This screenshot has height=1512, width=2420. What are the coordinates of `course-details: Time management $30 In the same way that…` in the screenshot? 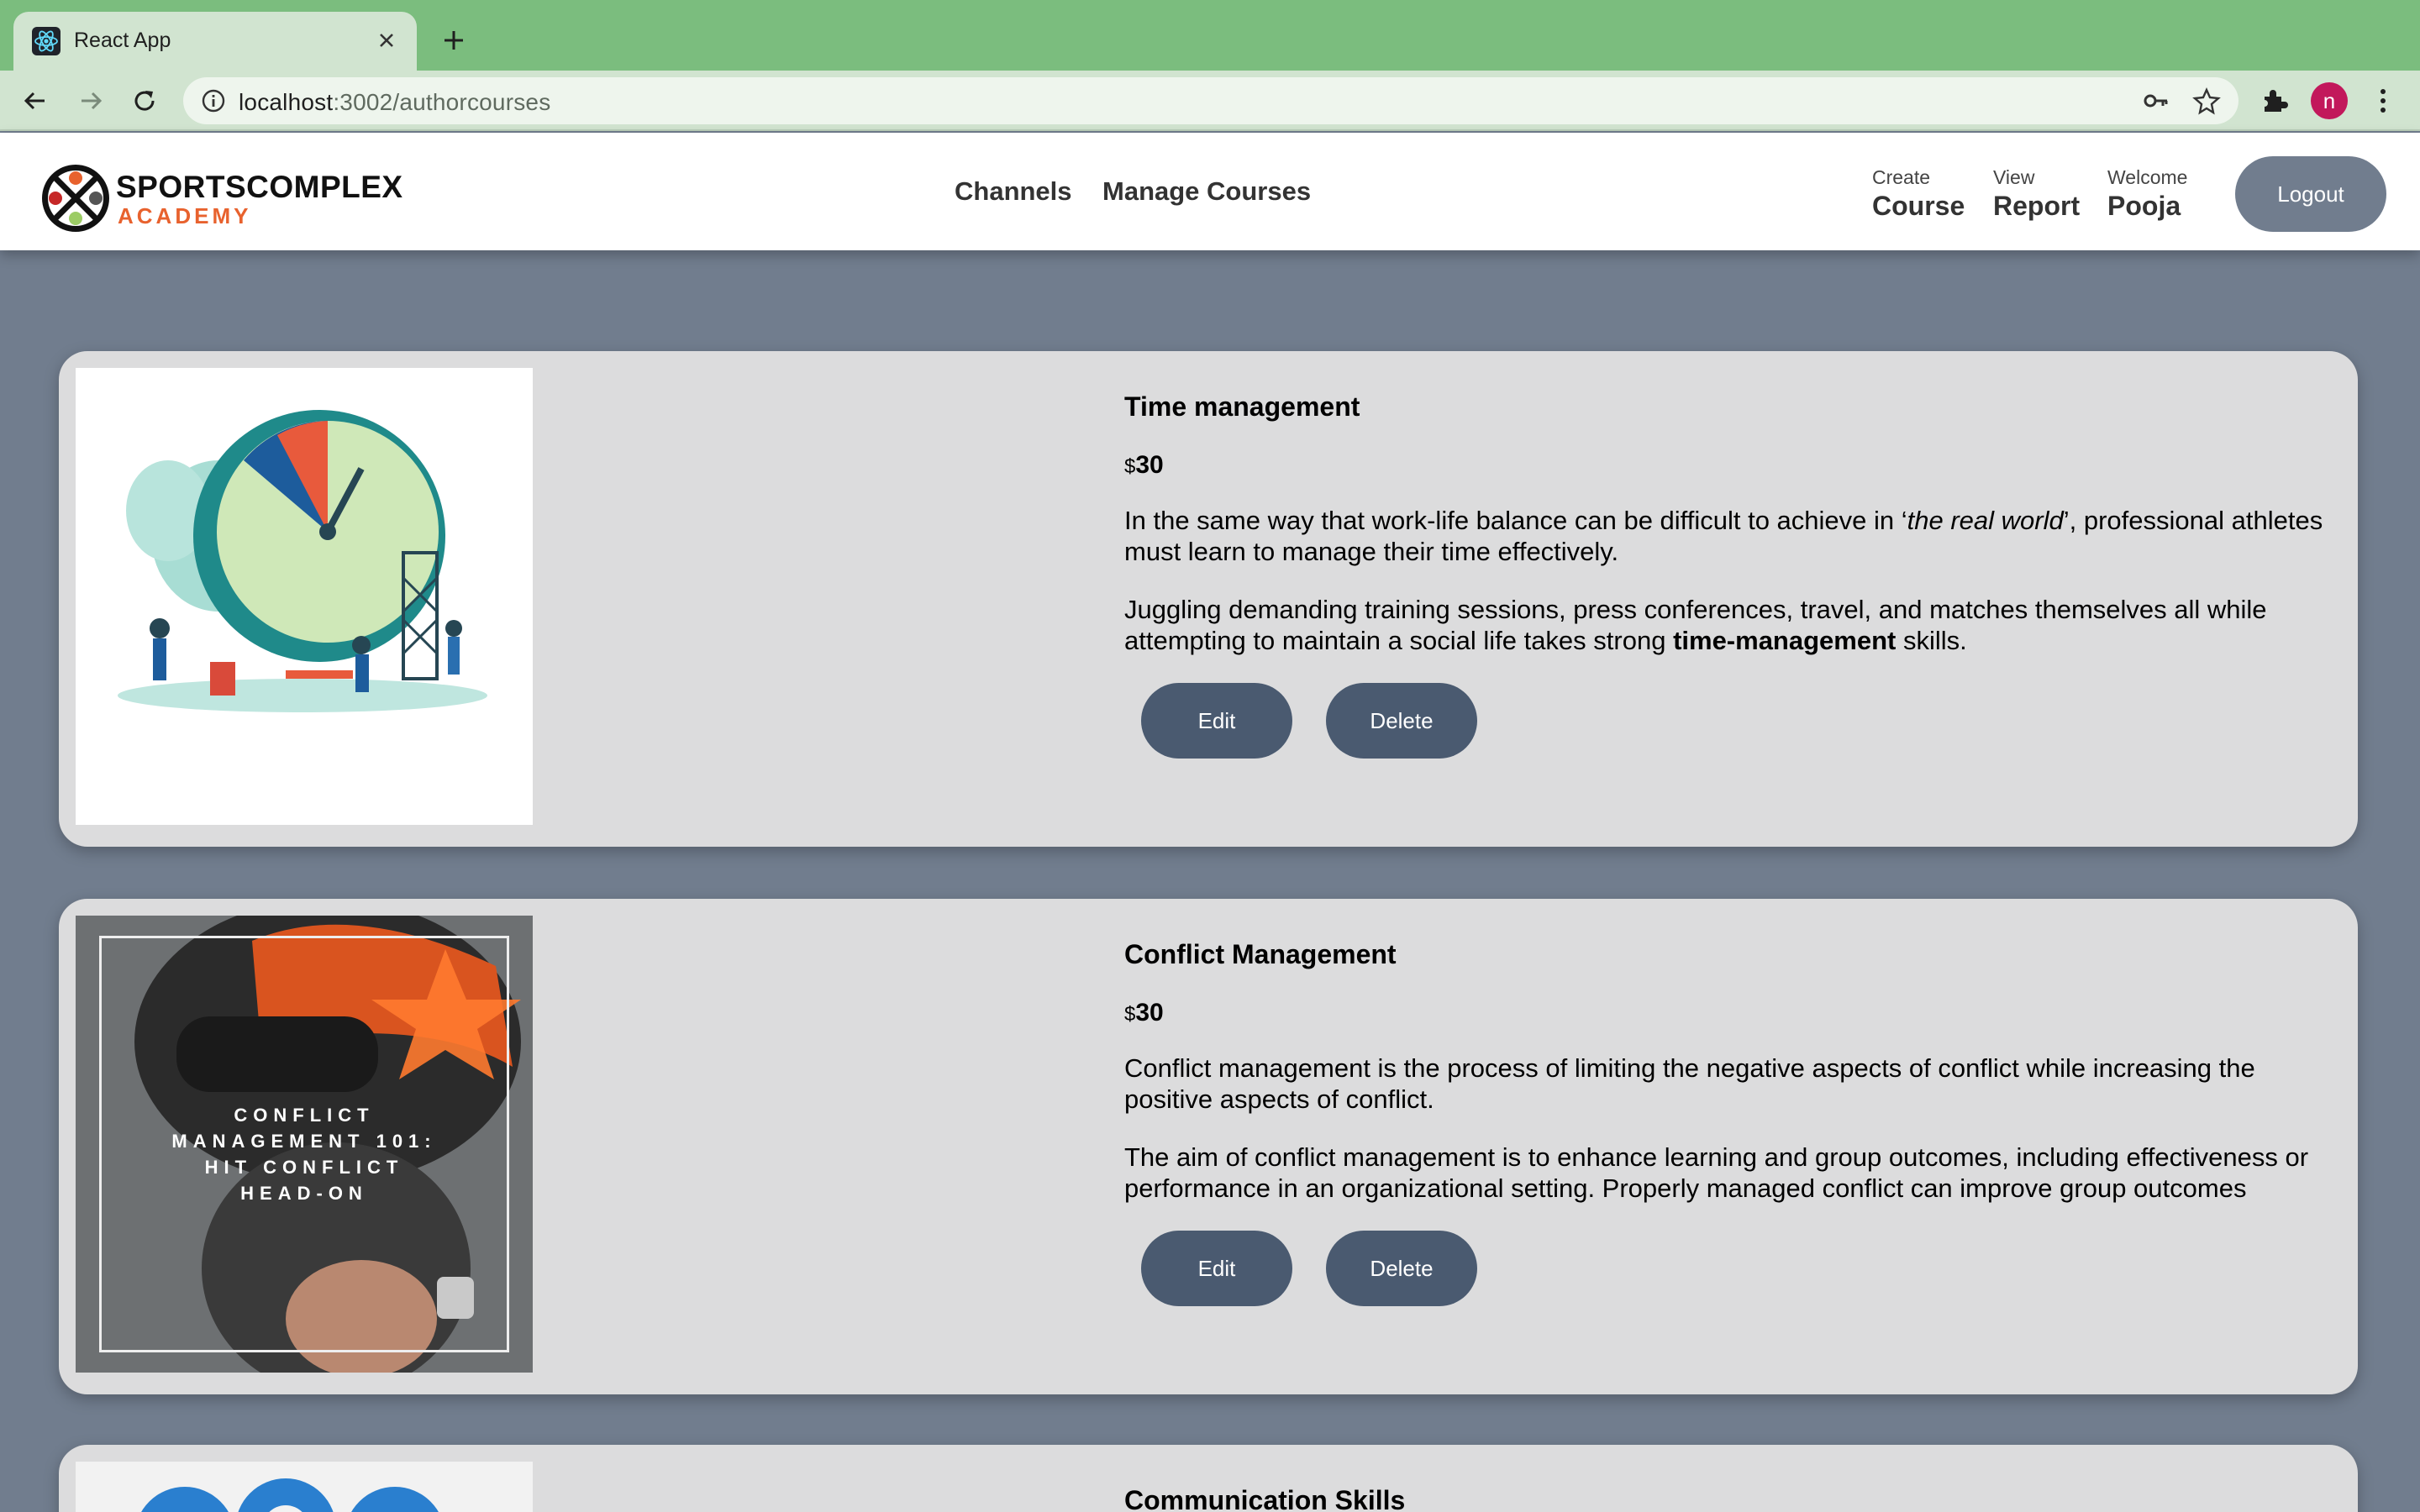 It's located at (1729, 575).